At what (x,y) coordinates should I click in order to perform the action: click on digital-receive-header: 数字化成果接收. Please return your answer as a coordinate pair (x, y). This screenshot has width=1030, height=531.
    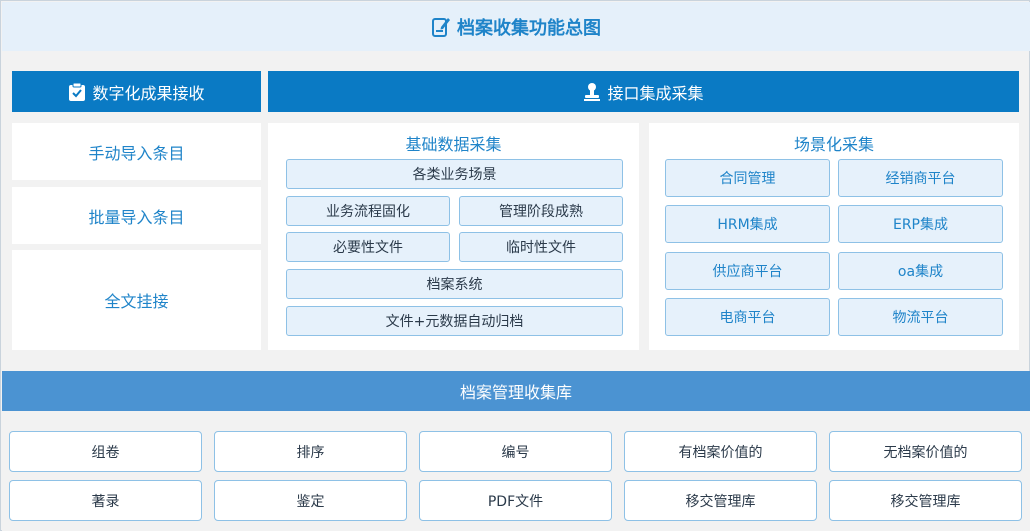
    Looking at the image, I should click on (136, 91).